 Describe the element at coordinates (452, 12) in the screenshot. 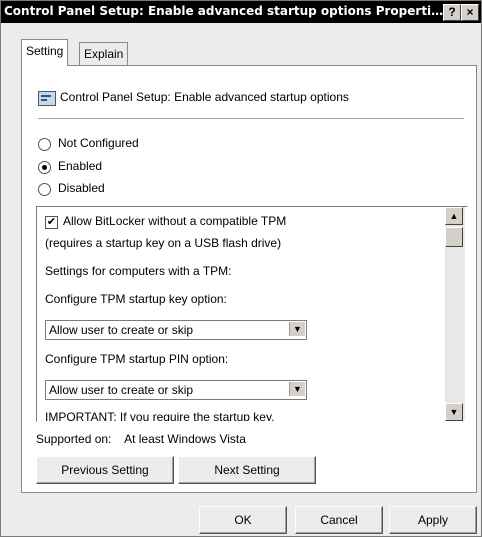

I see `help-button: ?` at that location.